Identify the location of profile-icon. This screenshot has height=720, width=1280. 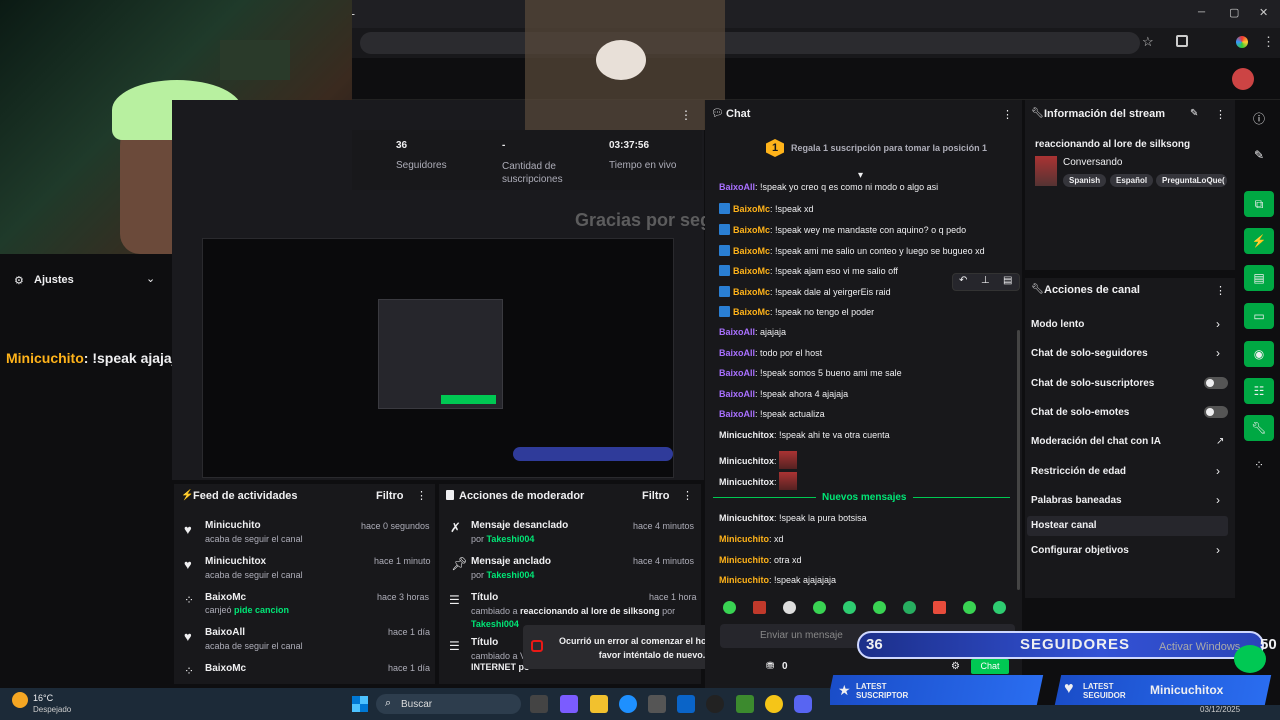
(1242, 42).